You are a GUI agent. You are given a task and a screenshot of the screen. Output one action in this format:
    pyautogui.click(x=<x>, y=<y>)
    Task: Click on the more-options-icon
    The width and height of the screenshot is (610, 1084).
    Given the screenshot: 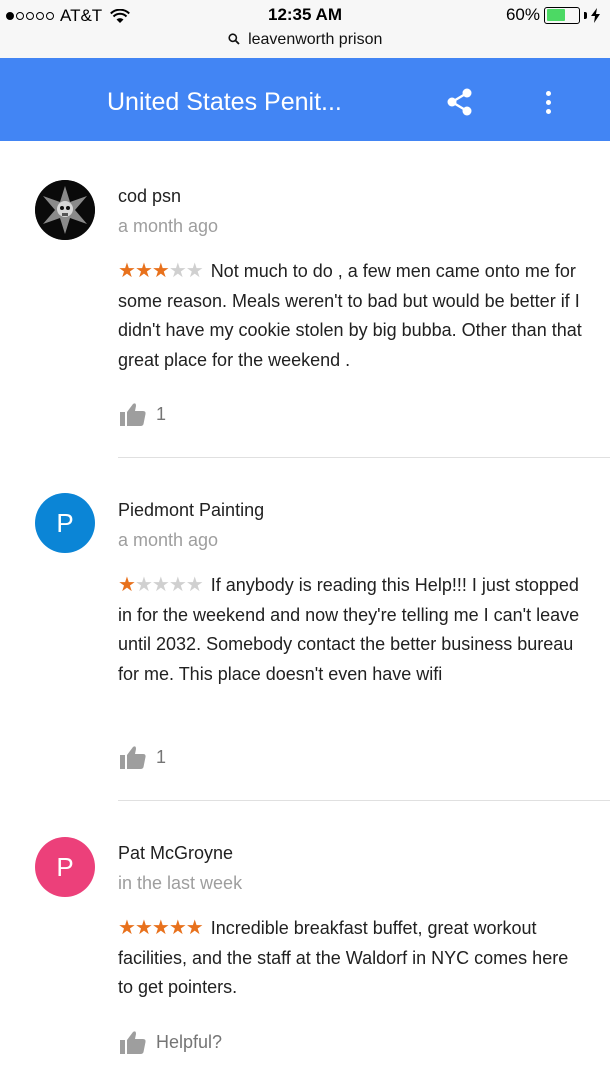 What is the action you would take?
    pyautogui.click(x=548, y=102)
    